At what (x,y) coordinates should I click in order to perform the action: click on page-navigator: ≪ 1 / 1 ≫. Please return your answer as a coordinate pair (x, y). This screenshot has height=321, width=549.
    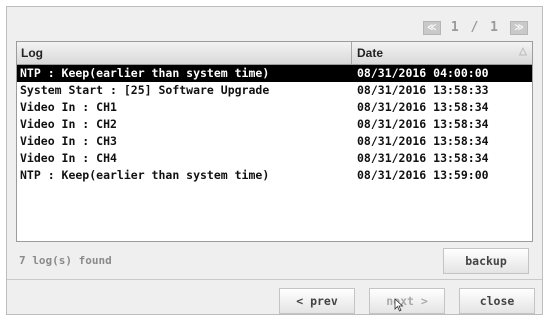
    Looking at the image, I should click on (475, 27).